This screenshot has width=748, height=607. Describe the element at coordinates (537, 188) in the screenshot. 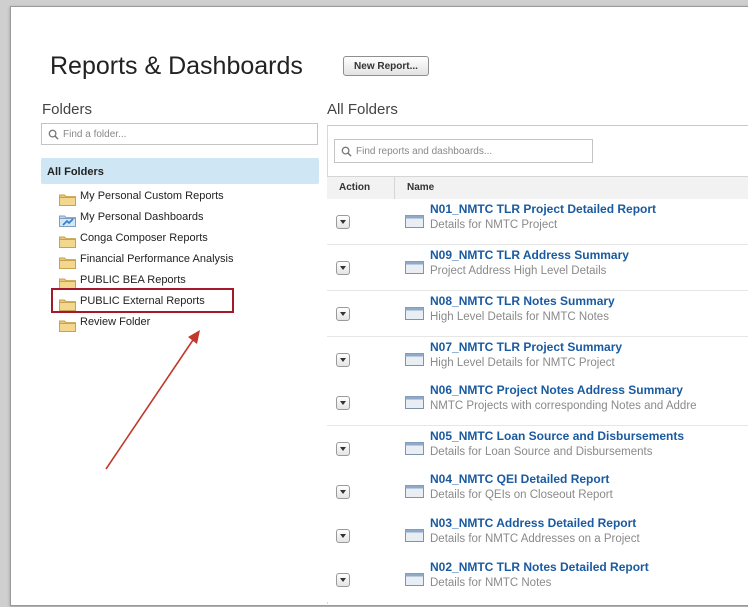

I see `table-header: Action Name` at that location.